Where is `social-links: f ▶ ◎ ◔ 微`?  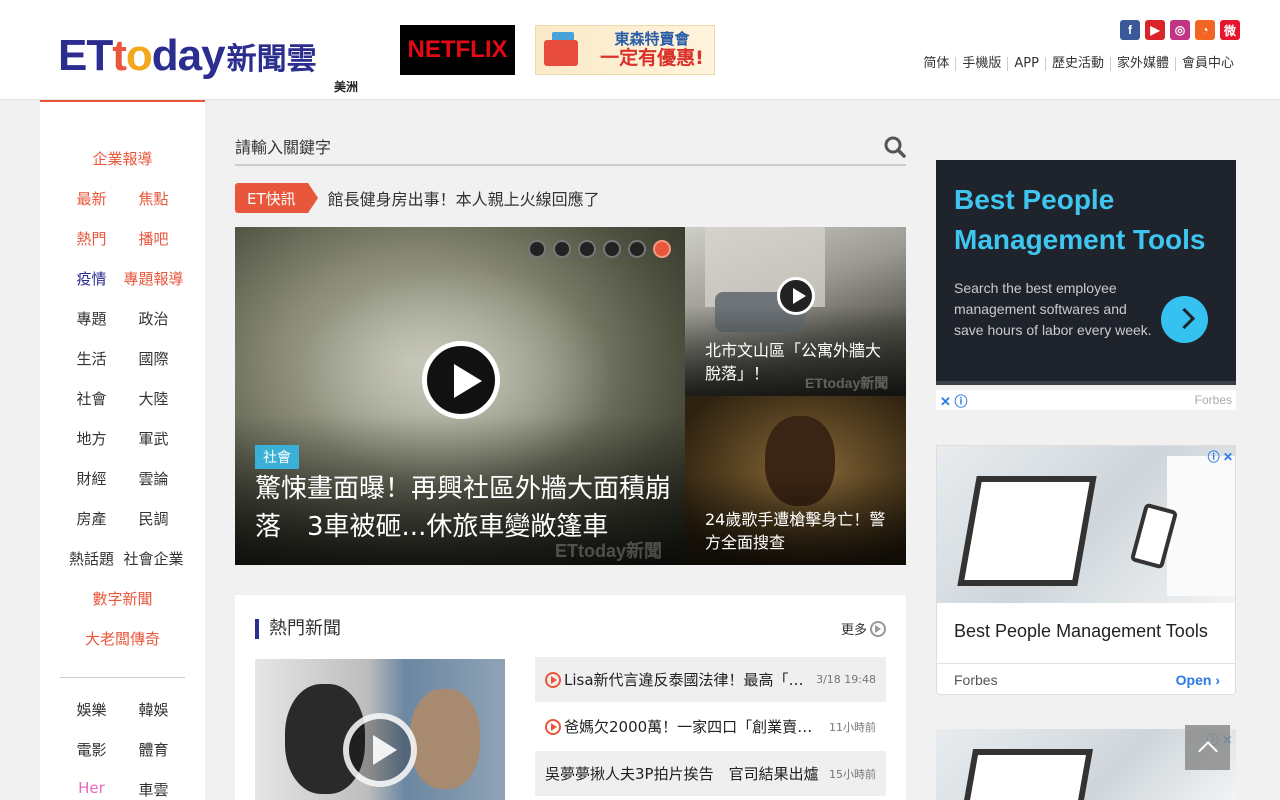
social-links: f ▶ ◎ ◔ 微 is located at coordinates (1180, 30).